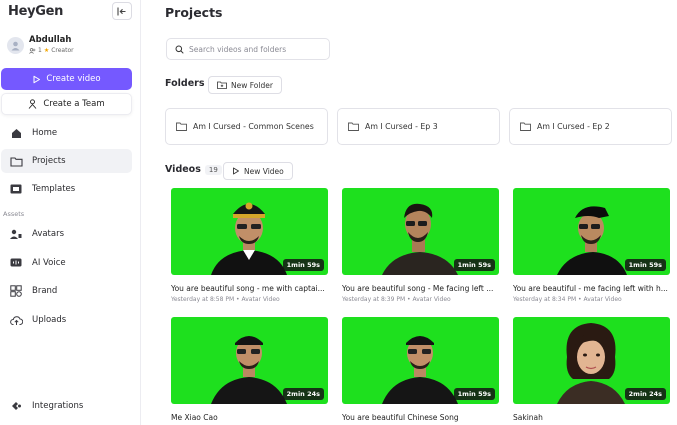  What do you see at coordinates (264, 171) in the screenshot?
I see `new-video-label: New Video` at bounding box center [264, 171].